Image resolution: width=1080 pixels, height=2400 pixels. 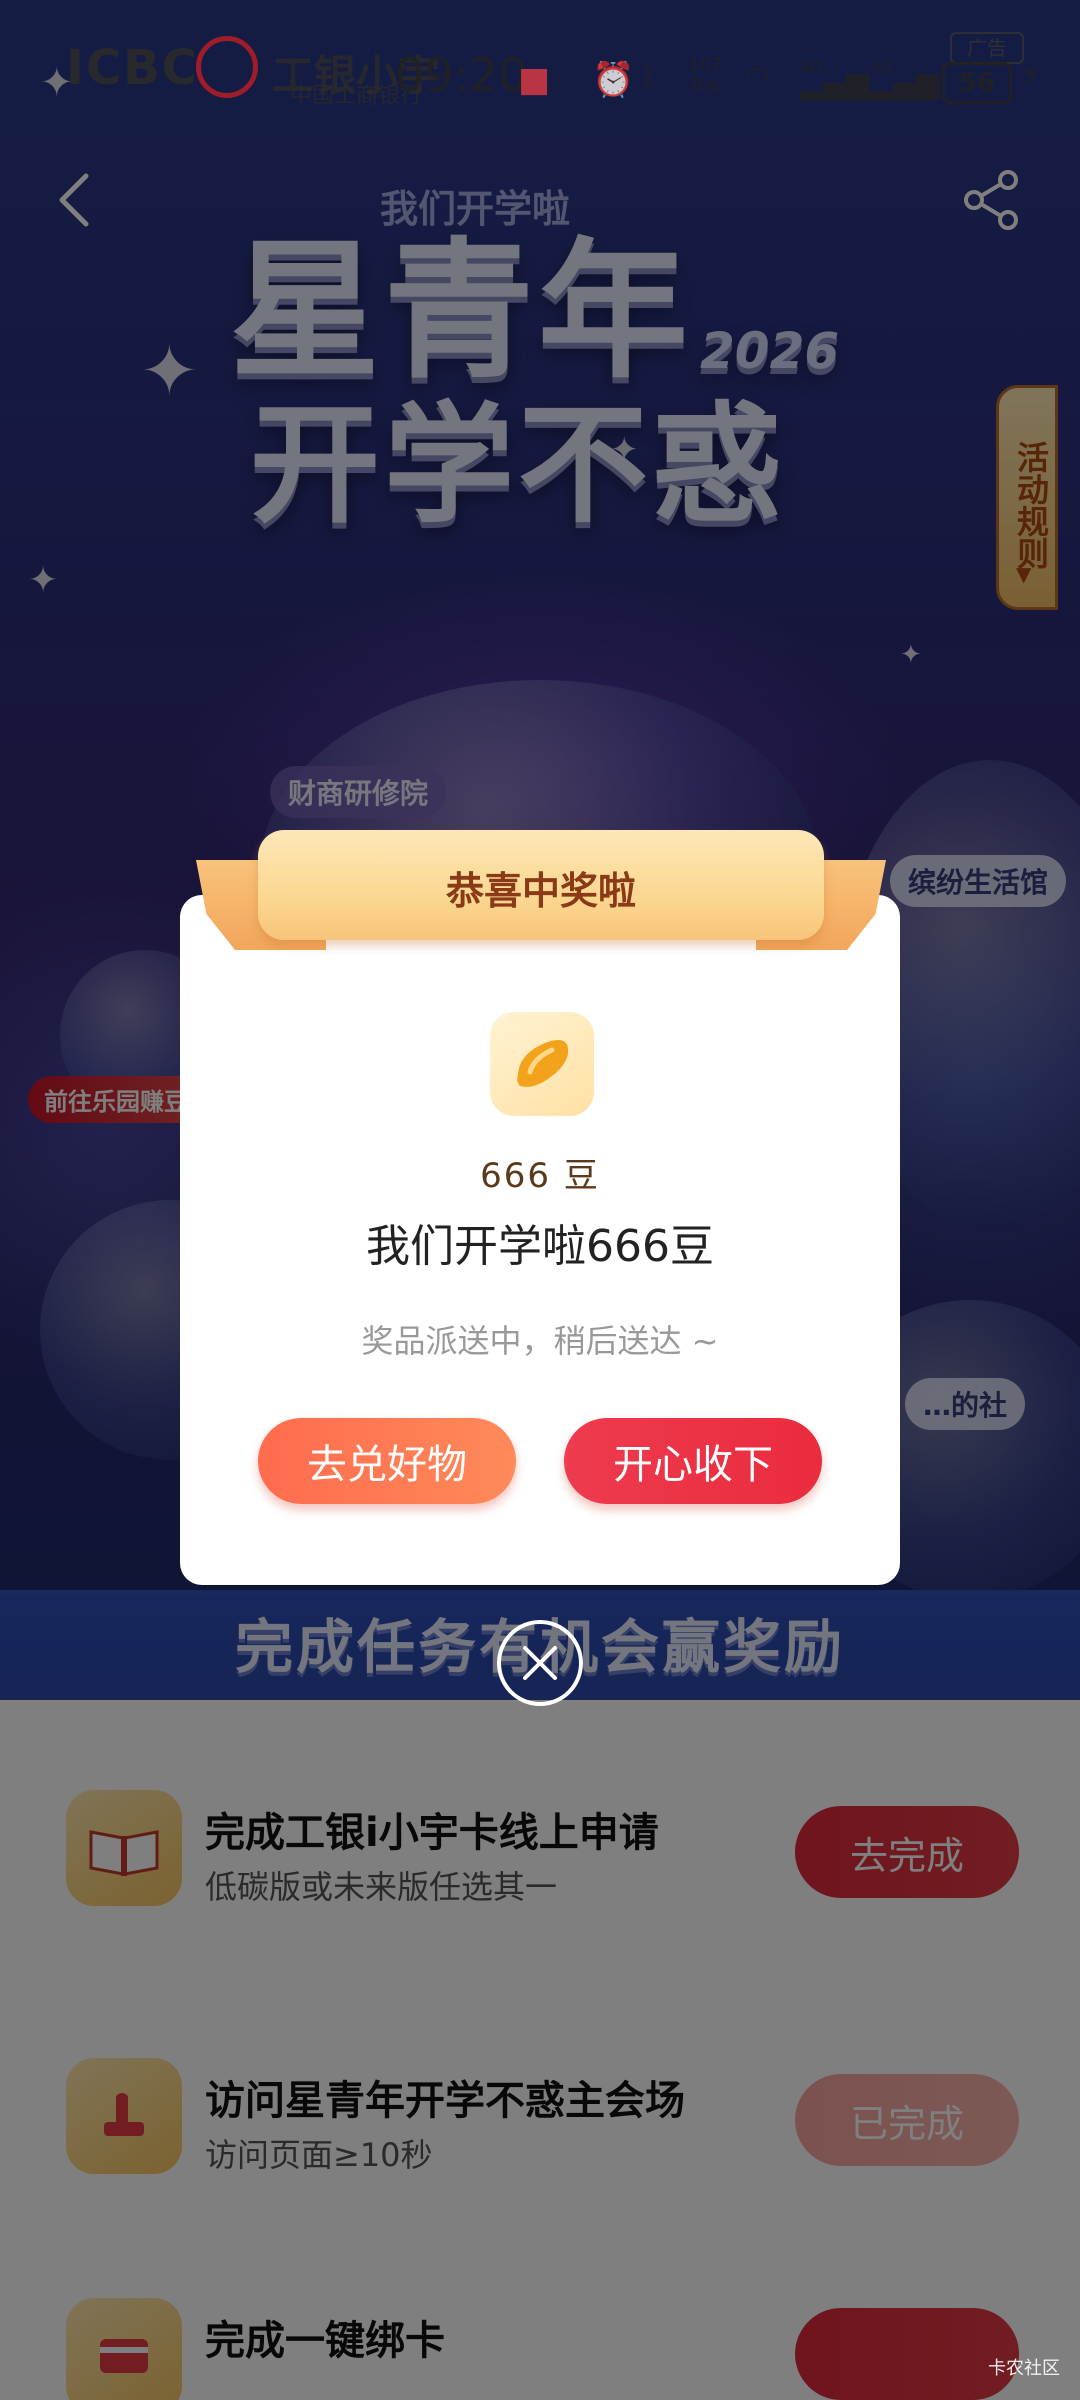 What do you see at coordinates (461, 75) in the screenshot?
I see `status-time: 09:20` at bounding box center [461, 75].